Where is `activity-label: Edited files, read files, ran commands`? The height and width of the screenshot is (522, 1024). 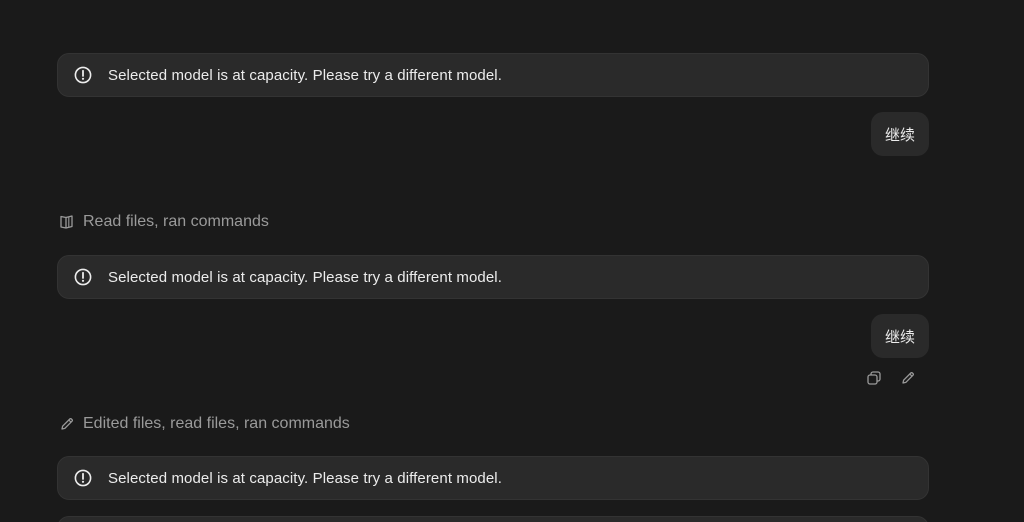
activity-label: Edited files, read files, ran commands is located at coordinates (216, 423).